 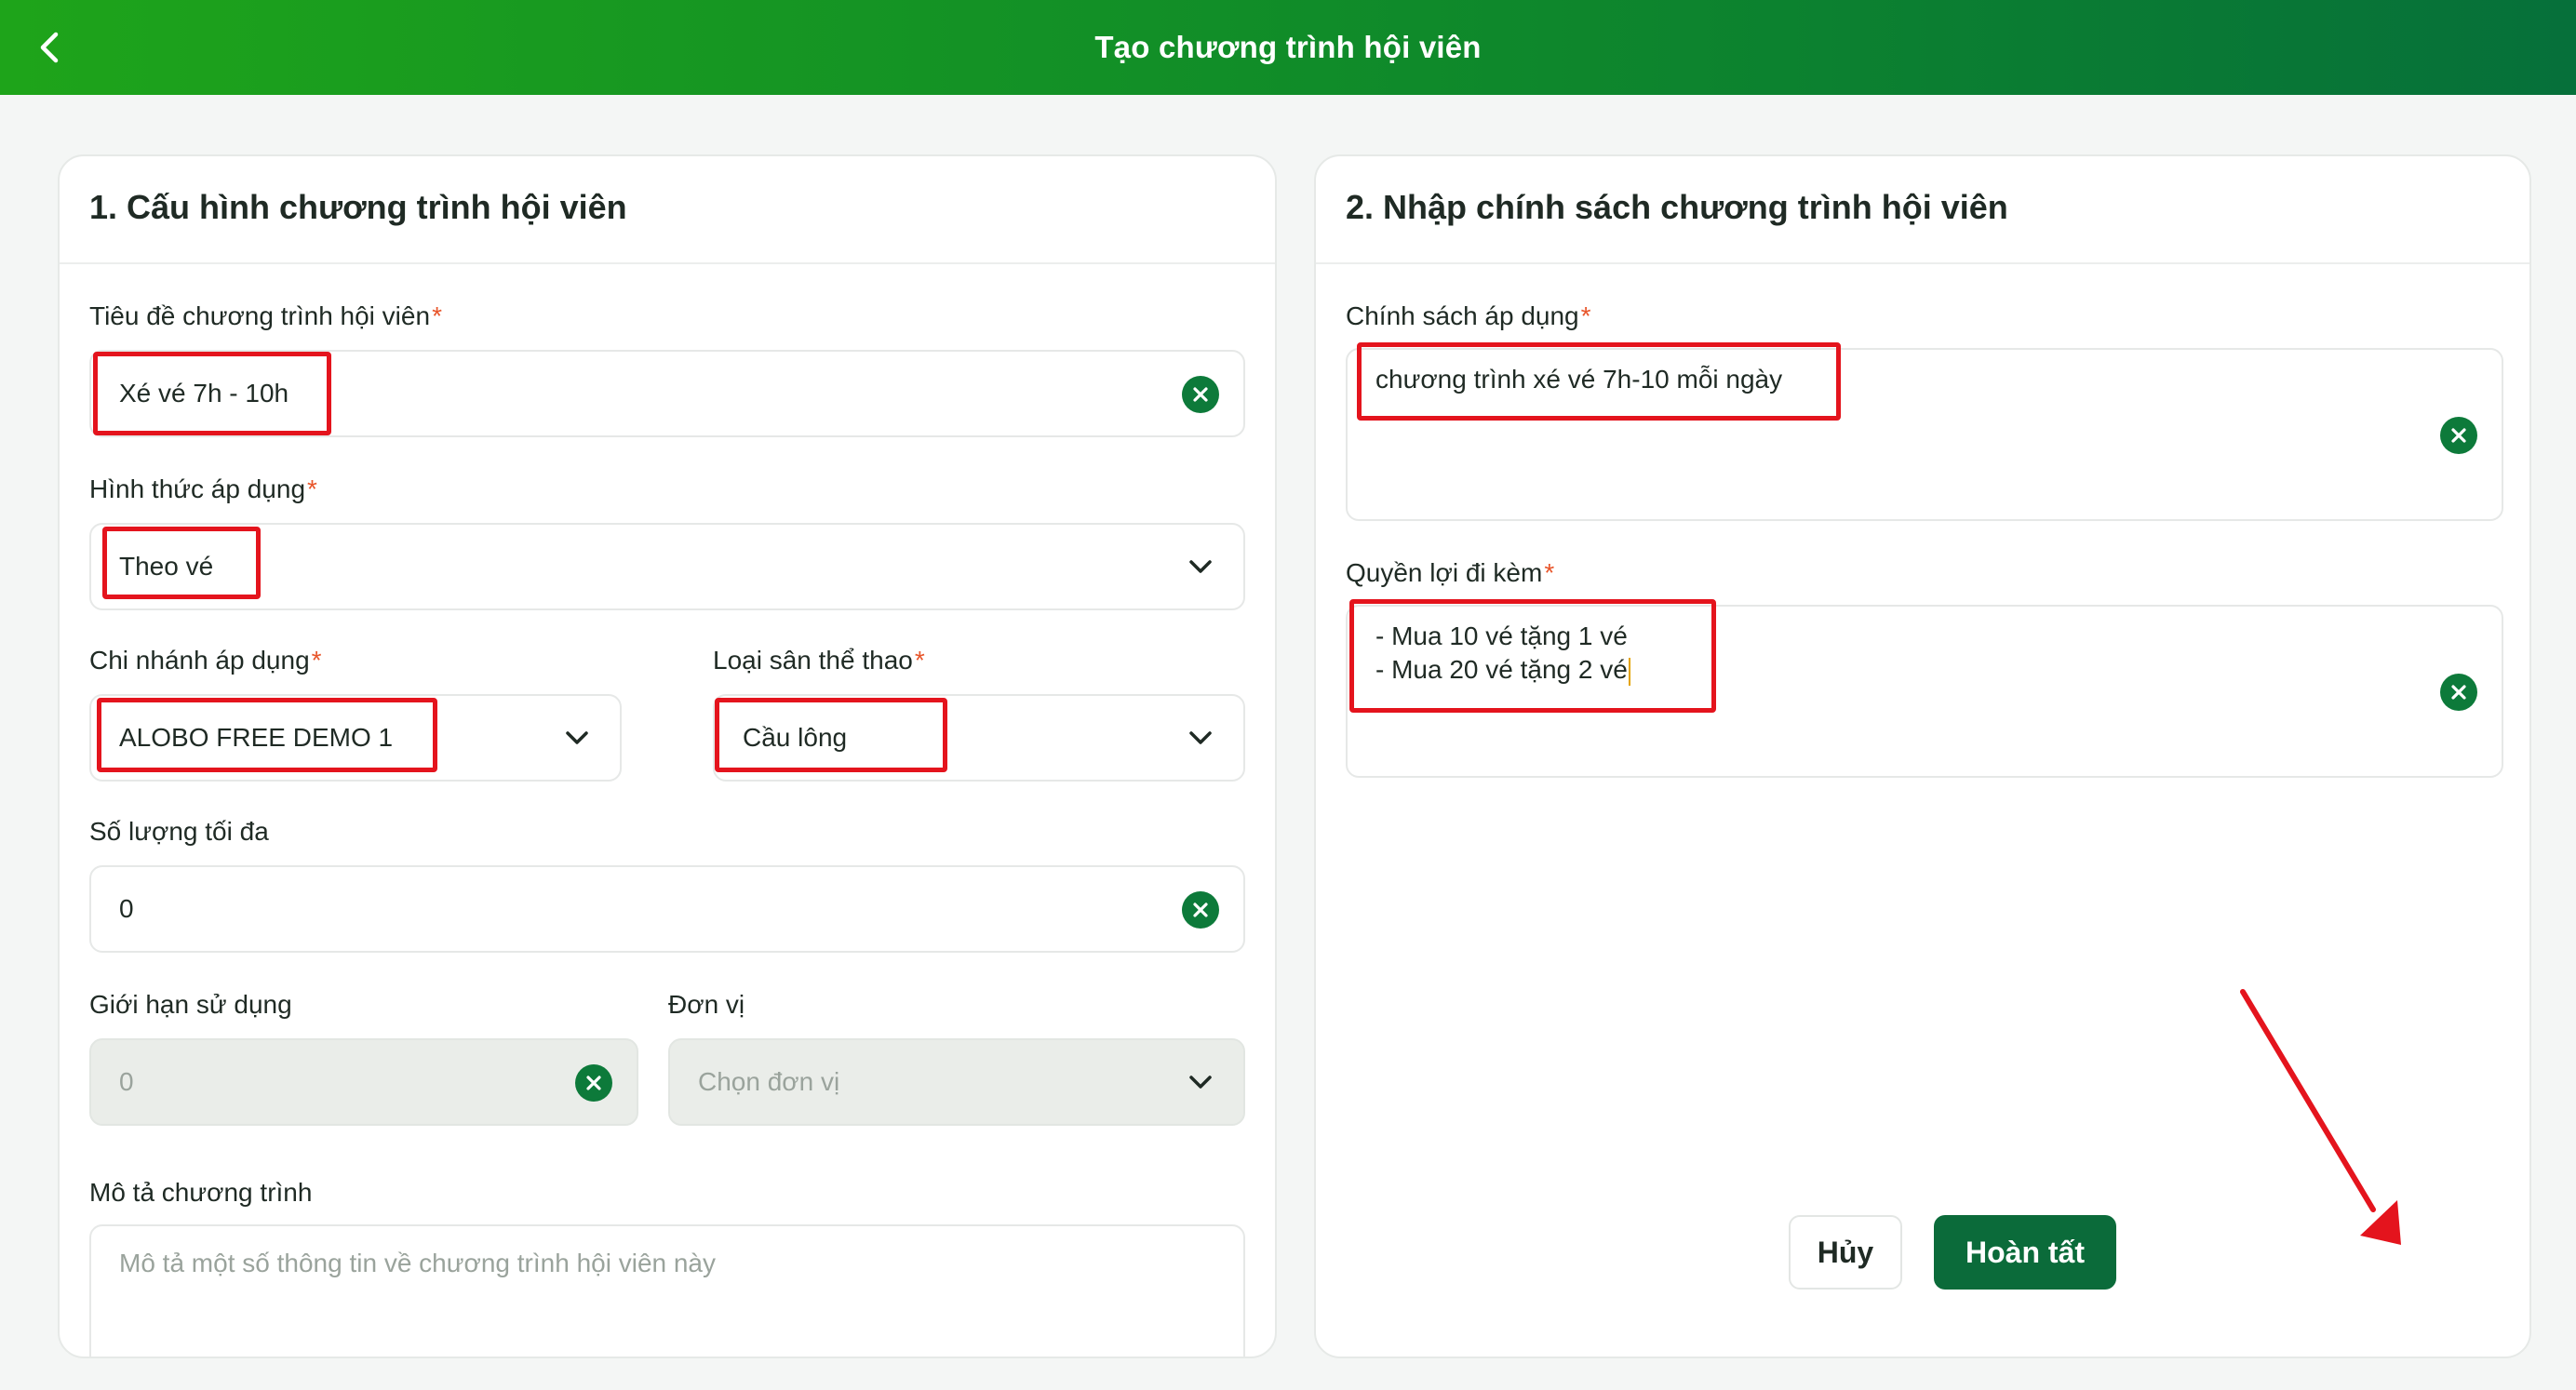 I want to click on back-button, so click(x=50, y=48).